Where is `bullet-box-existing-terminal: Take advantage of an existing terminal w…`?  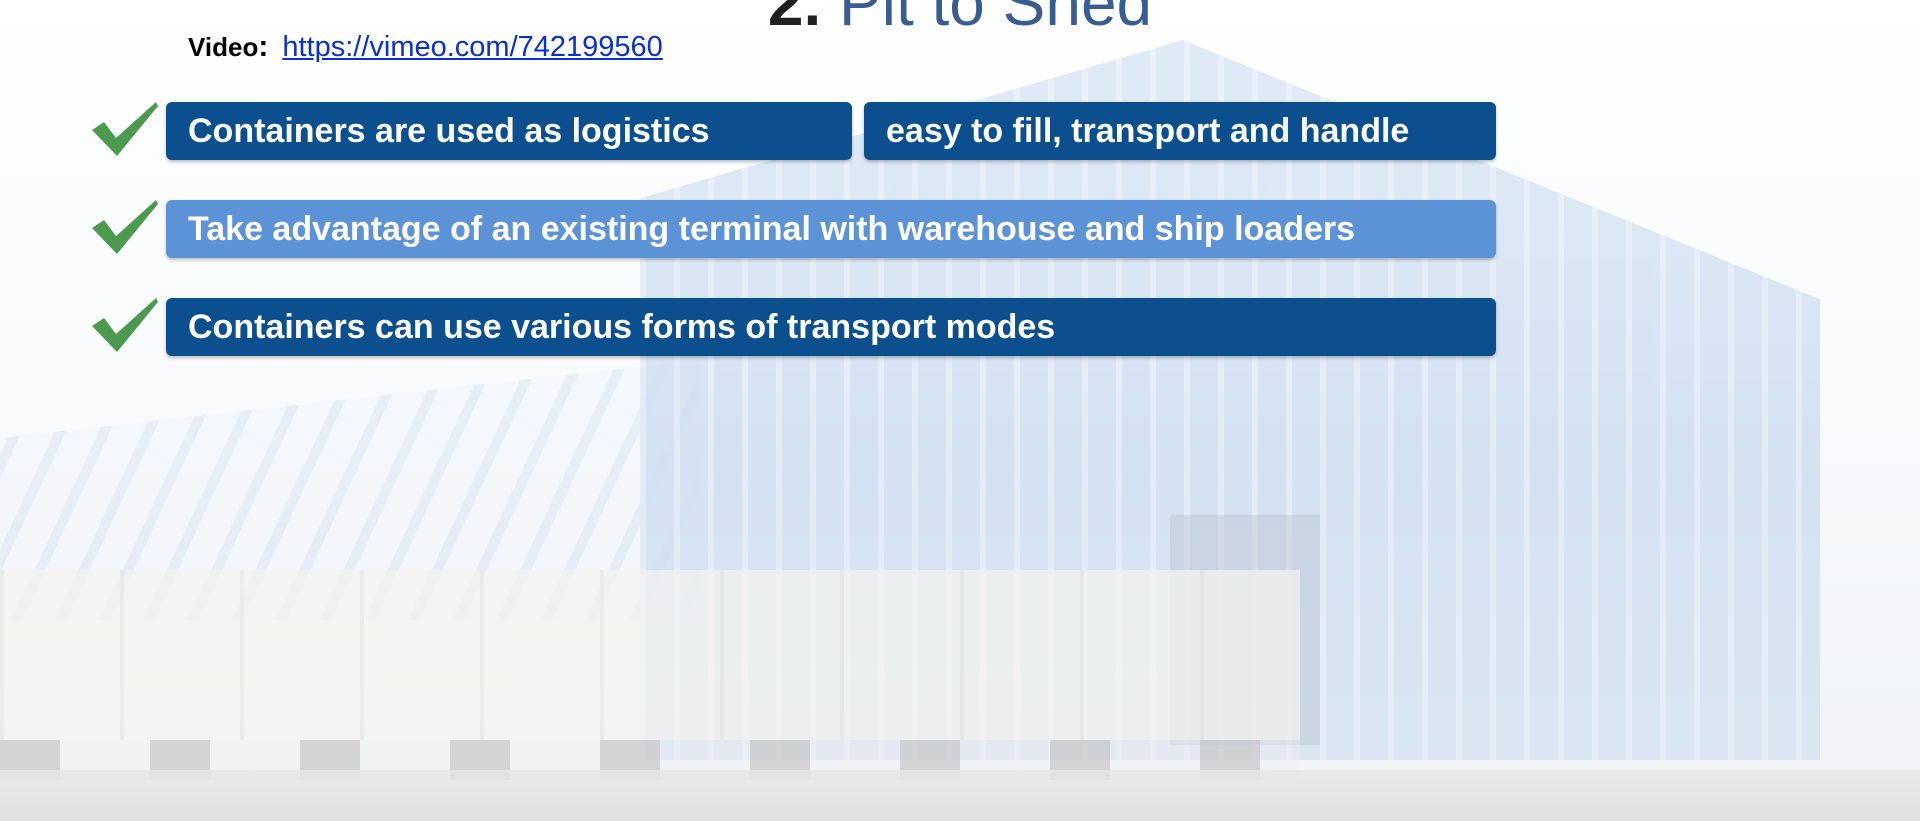 bullet-box-existing-terminal: Take advantage of an existing terminal w… is located at coordinates (831, 229).